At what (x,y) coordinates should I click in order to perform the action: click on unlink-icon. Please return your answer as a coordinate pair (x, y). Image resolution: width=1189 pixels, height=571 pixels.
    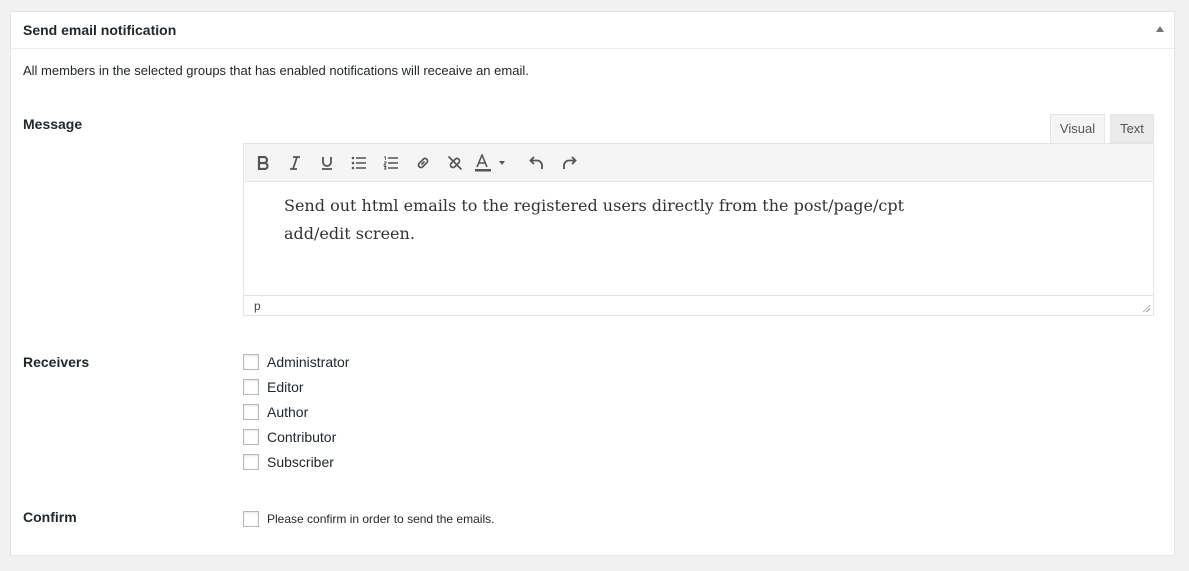
    Looking at the image, I should click on (455, 163).